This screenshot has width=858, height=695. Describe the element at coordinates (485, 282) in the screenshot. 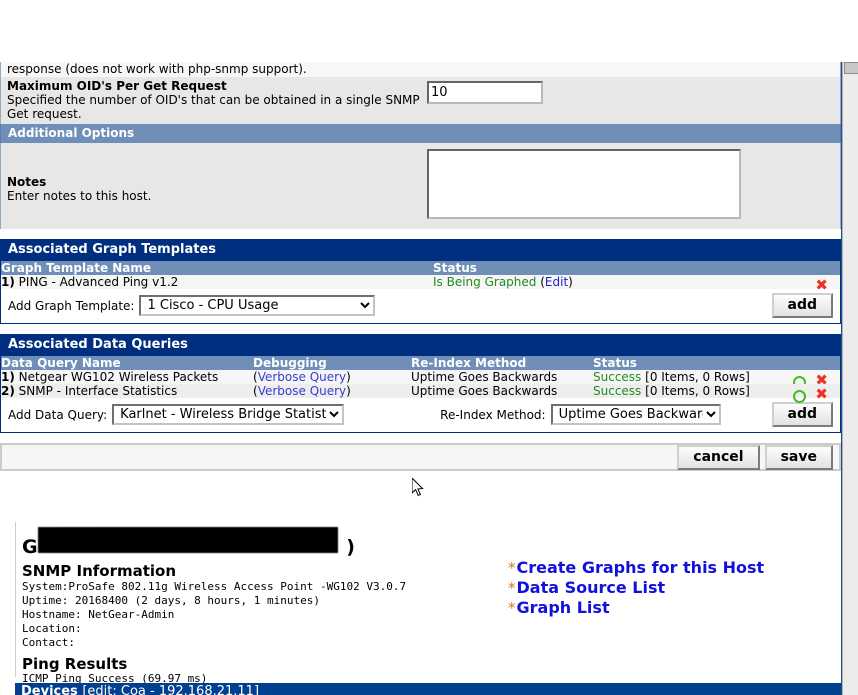

I see `status-badge: Is Being Graphed` at that location.